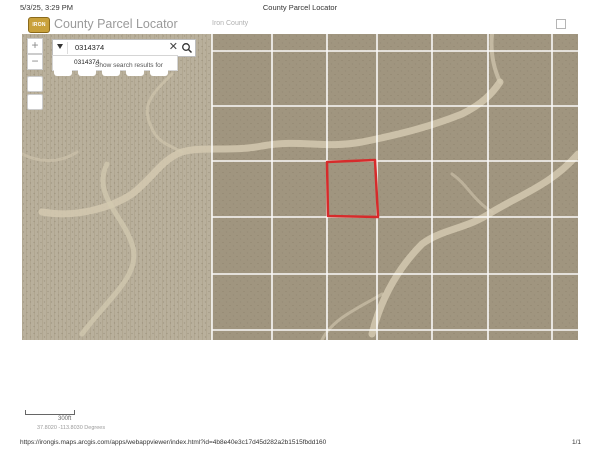 This screenshot has width=600, height=450. I want to click on chevron-down-icon, so click(60, 46).